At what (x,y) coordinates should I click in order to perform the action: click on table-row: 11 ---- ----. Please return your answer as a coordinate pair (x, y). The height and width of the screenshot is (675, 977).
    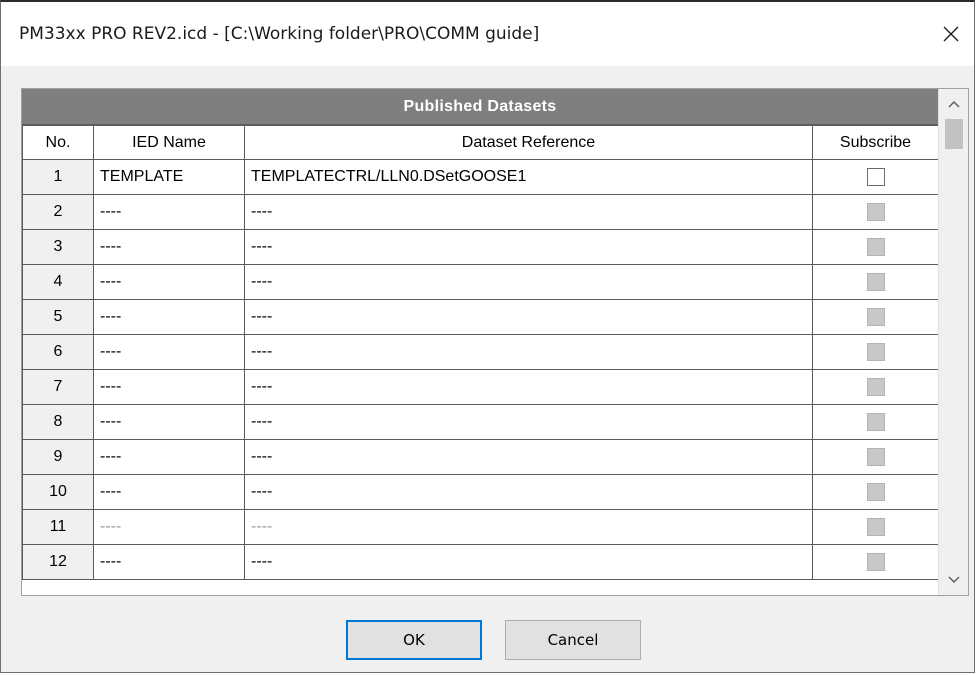
    Looking at the image, I should click on (480, 527).